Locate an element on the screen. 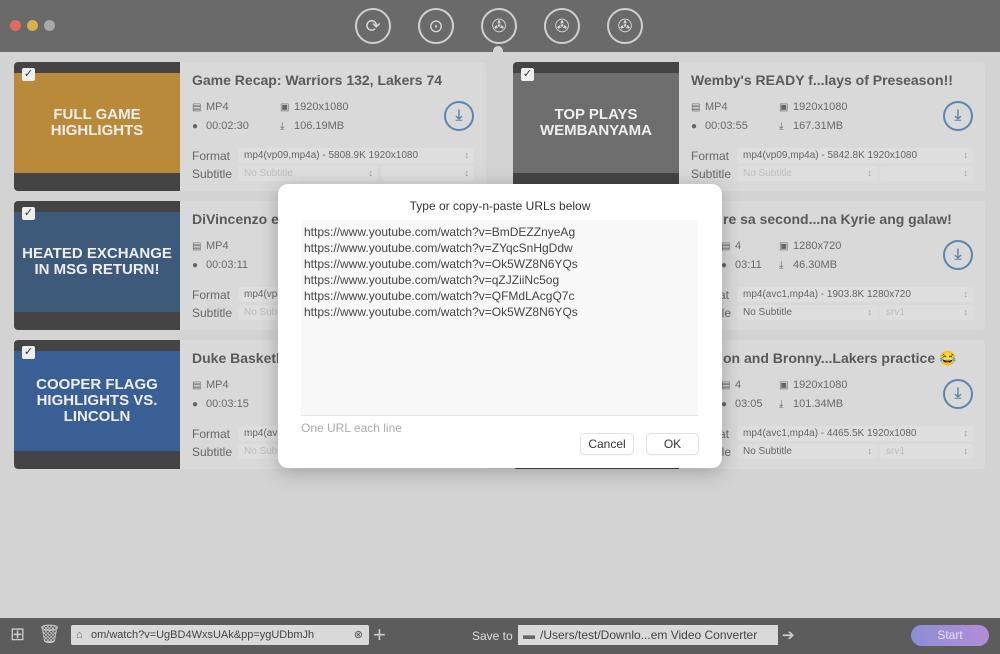 The width and height of the screenshot is (1000, 654). format-select: mp4(vp09,mp4a) - 5842.8K 1920x1080 is located at coordinates (855, 155).